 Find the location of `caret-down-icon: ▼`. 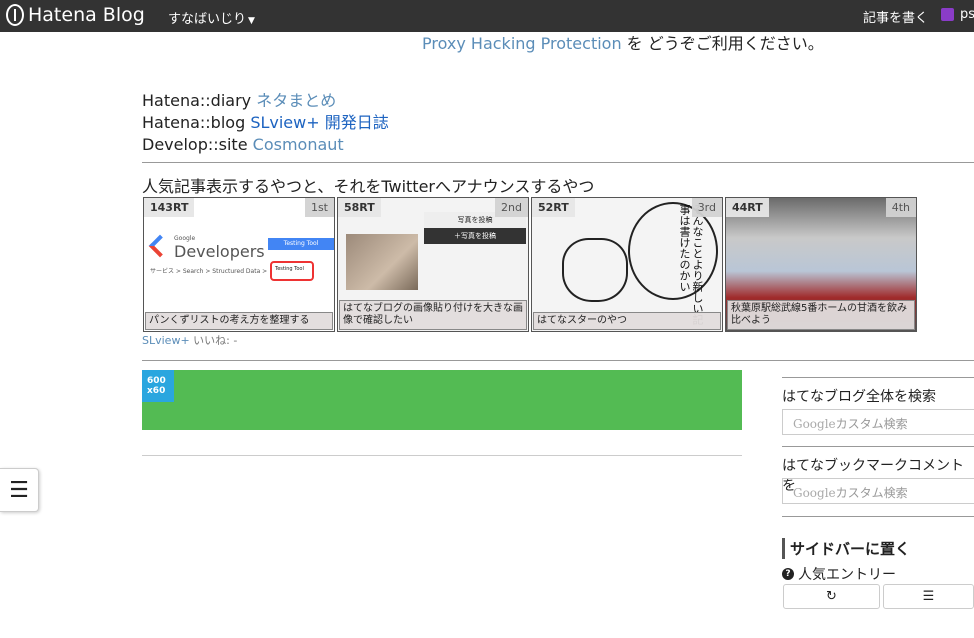

caret-down-icon: ▼ is located at coordinates (251, 21).